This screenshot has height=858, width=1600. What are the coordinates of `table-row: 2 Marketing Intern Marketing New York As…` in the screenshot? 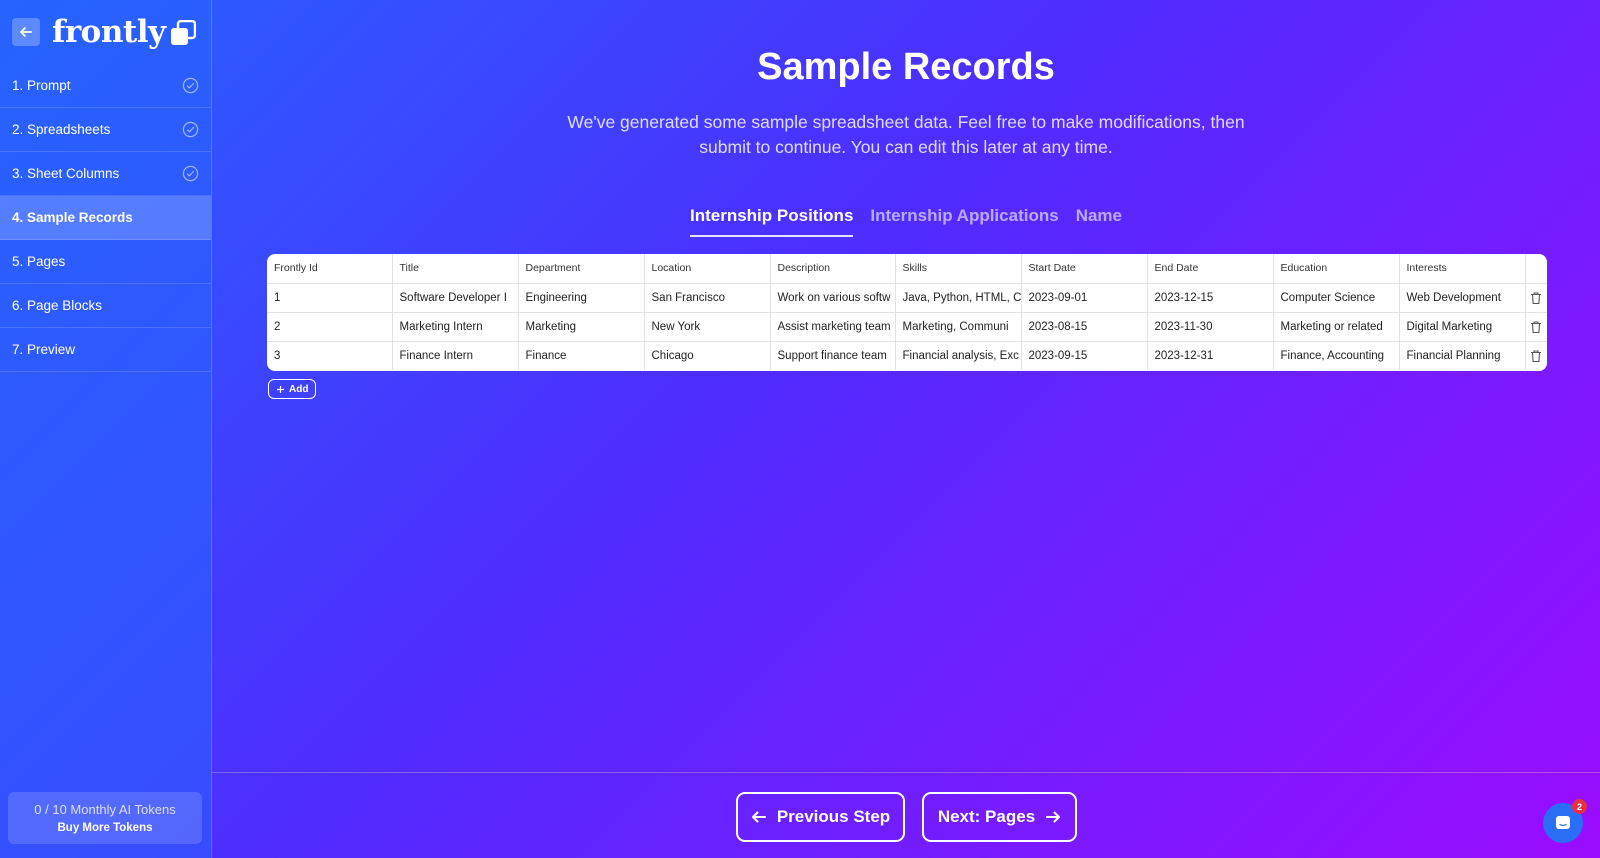 It's located at (907, 327).